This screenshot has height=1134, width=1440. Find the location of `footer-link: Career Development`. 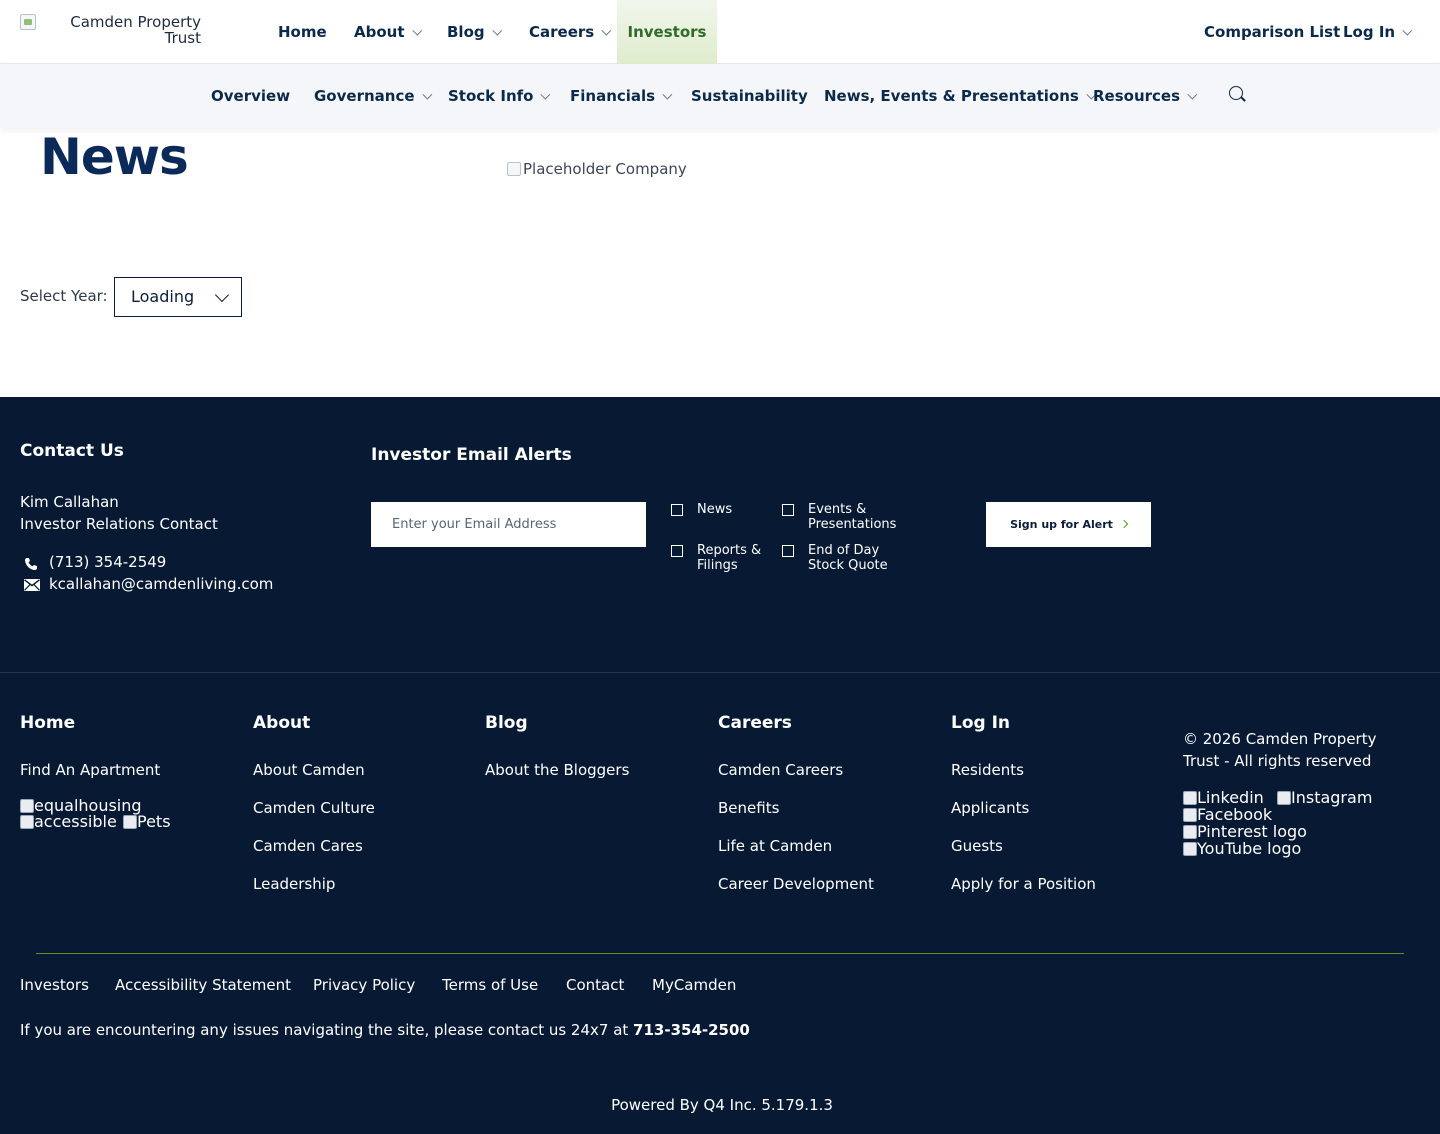

footer-link: Career Development is located at coordinates (796, 884).